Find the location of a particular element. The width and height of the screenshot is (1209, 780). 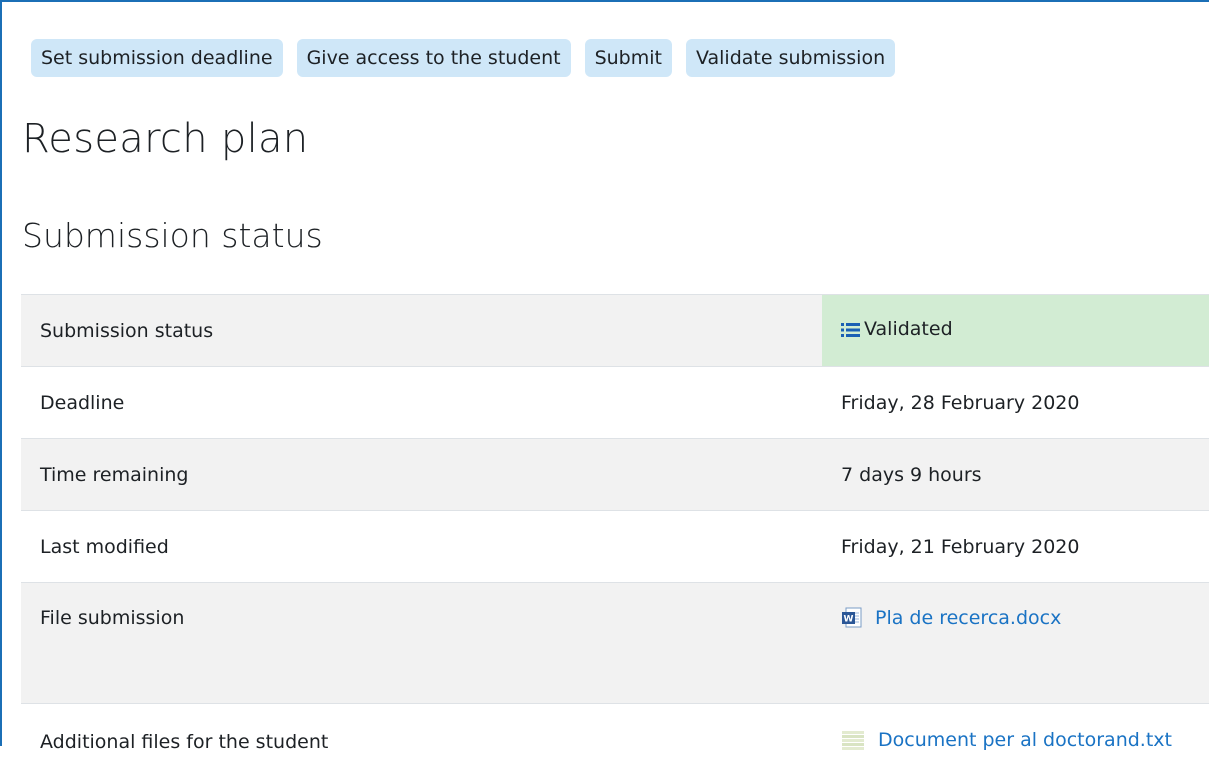

additional-files-cell: Document per al doctorand.txt is located at coordinates (1015, 742).